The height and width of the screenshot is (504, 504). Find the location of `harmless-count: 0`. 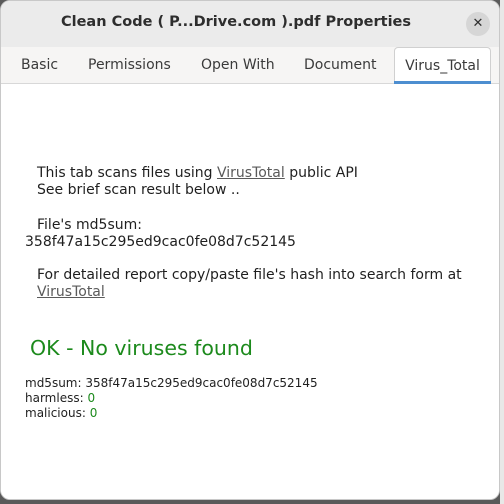

harmless-count: 0 is located at coordinates (91, 398).